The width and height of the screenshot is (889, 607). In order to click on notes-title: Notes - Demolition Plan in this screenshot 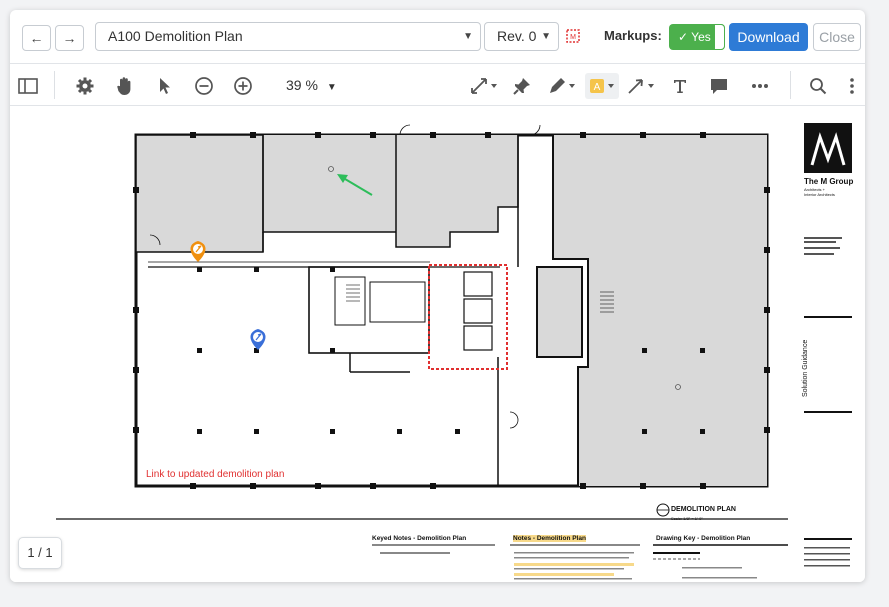, I will do `click(549, 538)`.